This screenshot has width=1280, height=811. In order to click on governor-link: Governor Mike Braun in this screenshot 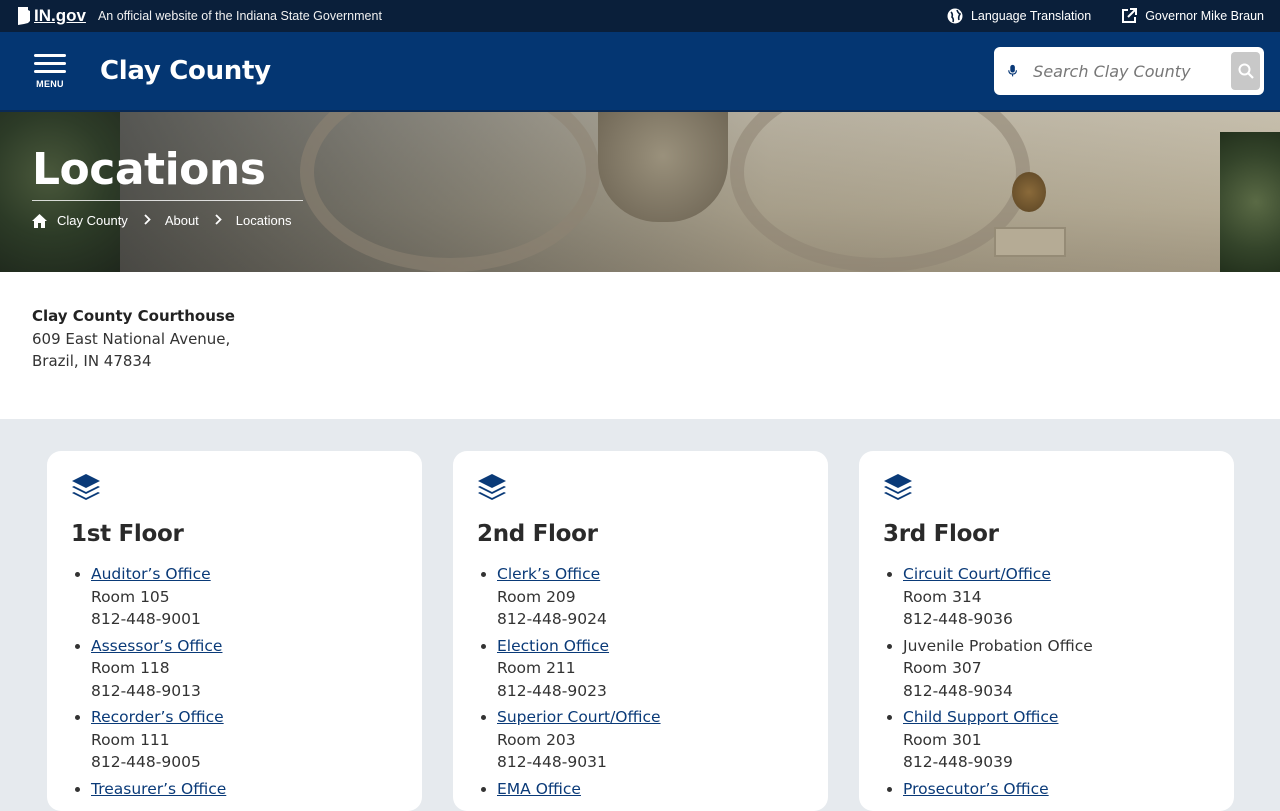, I will do `click(1192, 16)`.